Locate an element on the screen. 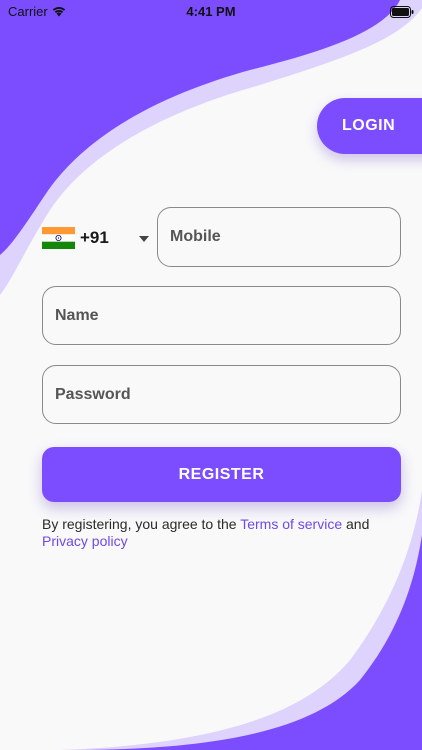  password-field: Password is located at coordinates (221, 394).